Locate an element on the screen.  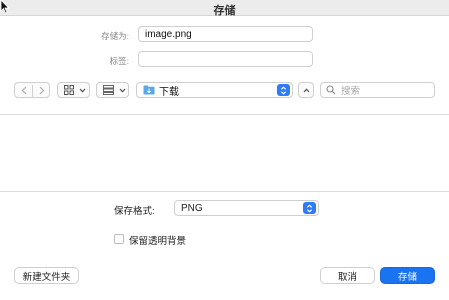
chevron-left-icon is located at coordinates (24, 90).